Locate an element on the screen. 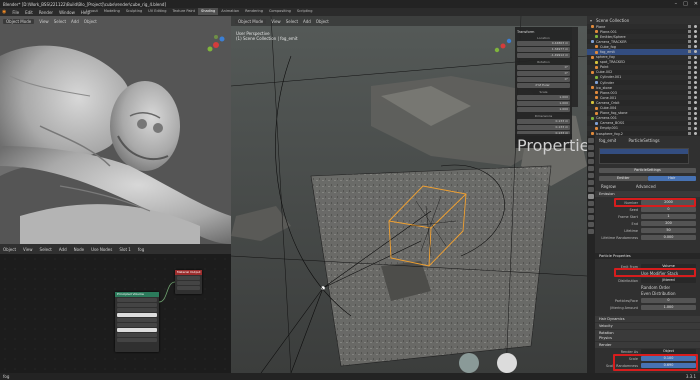 This screenshot has height=380, width=700. main-navigation-gizmo-icon is located at coordinates (503, 46).